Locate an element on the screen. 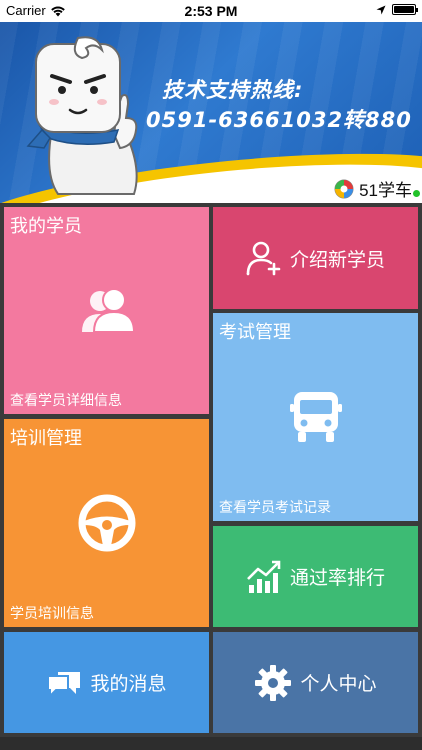  gear-icon is located at coordinates (273, 682).